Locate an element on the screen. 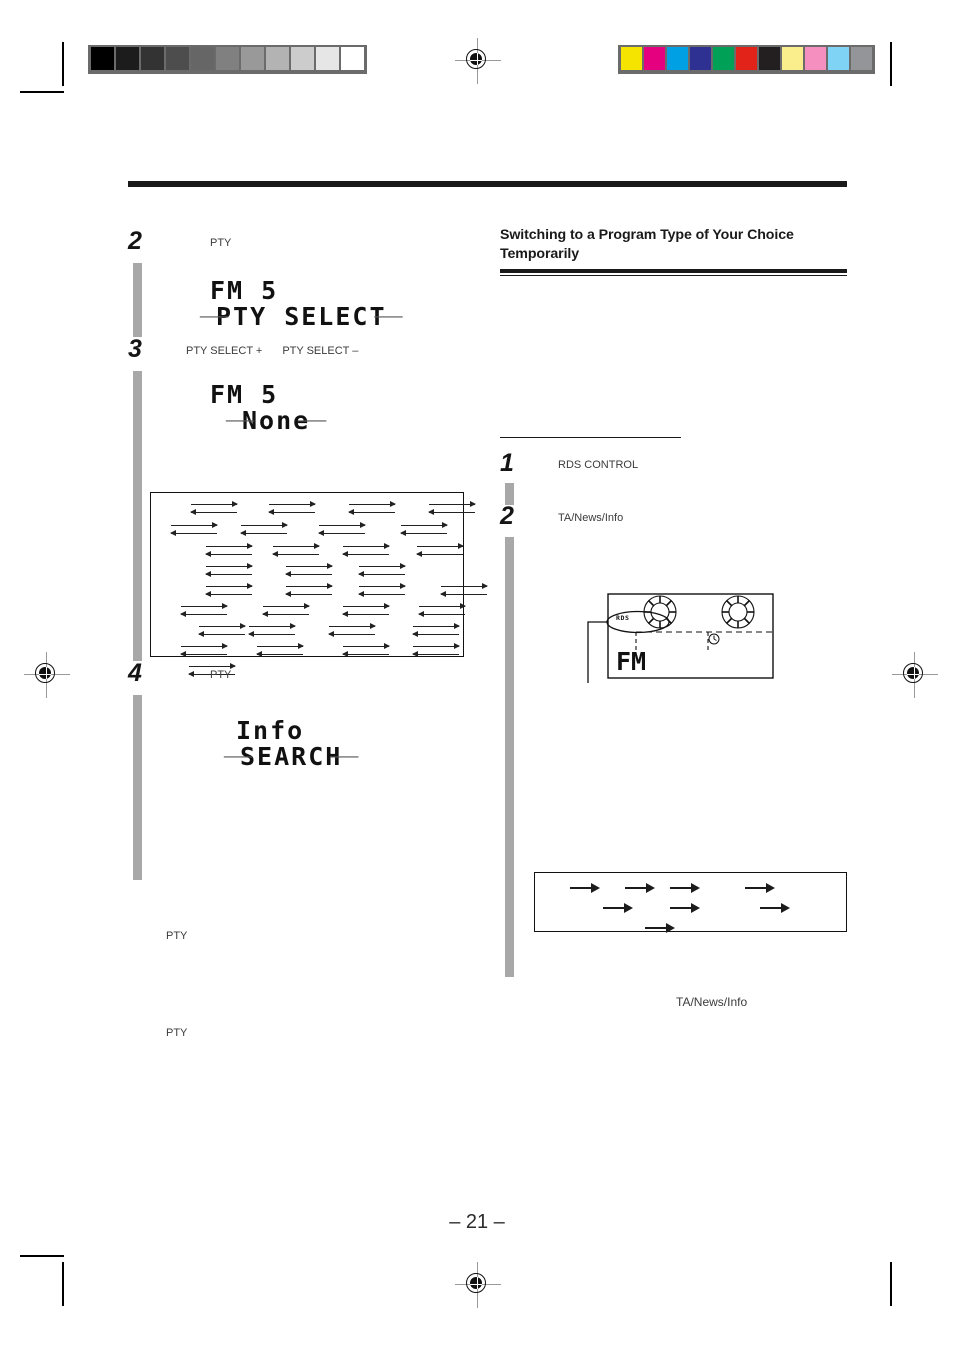  step-2-bar is located at coordinates (137, 300).